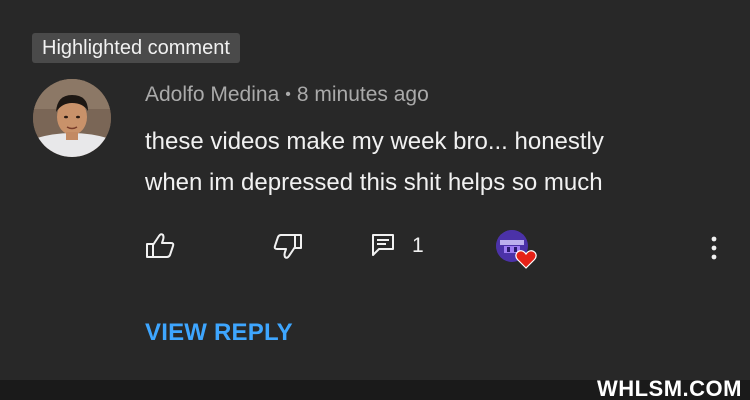 Image resolution: width=750 pixels, height=400 pixels. I want to click on highlighted-comment-badge: Highlighted comment, so click(136, 48).